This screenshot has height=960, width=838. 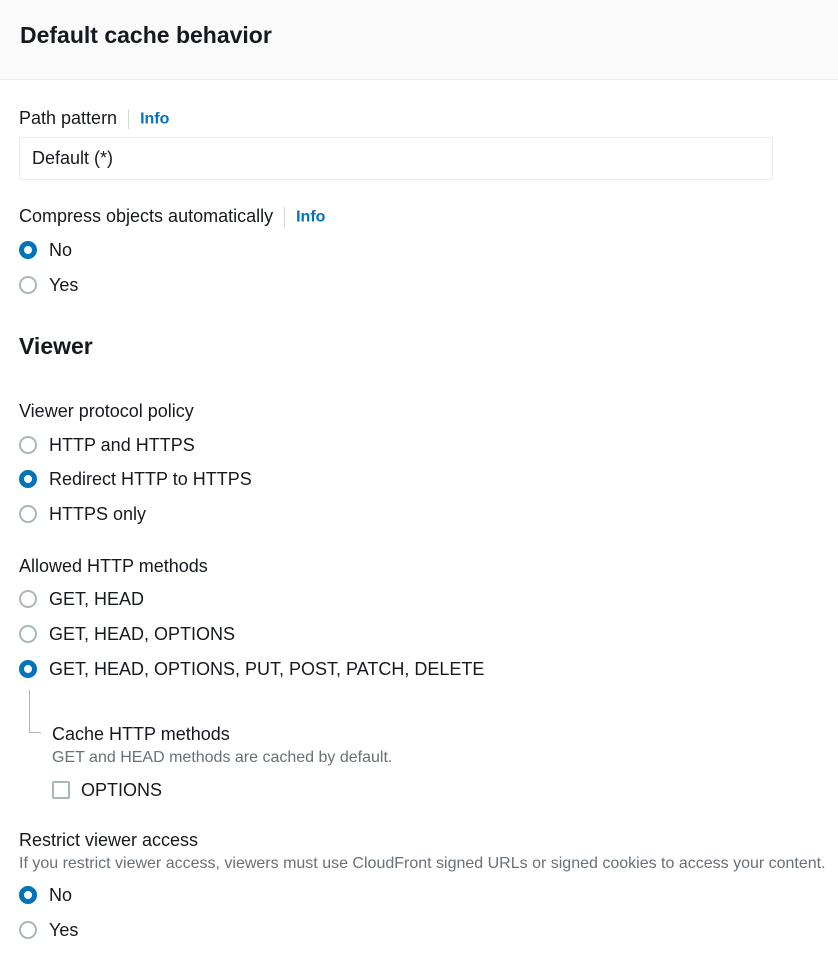 What do you see at coordinates (122, 445) in the screenshot?
I see `radio-label: HTTP and HTTPS` at bounding box center [122, 445].